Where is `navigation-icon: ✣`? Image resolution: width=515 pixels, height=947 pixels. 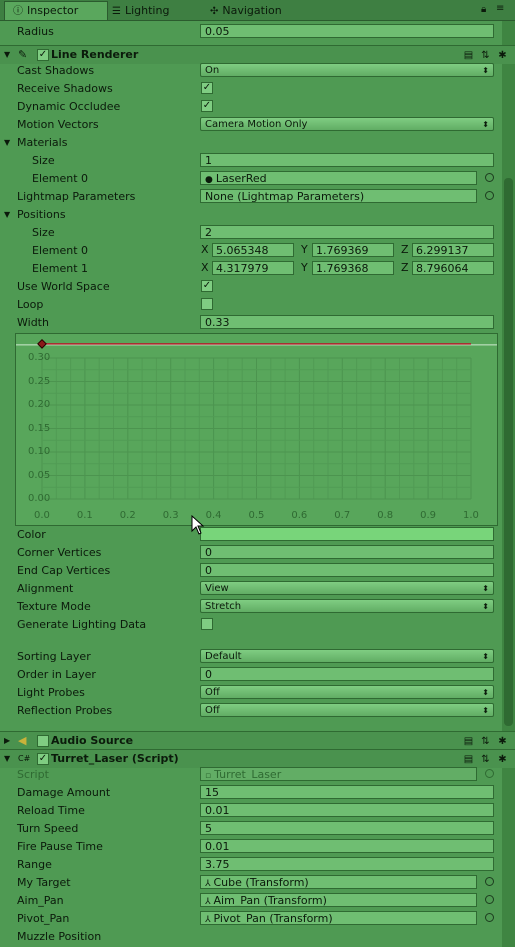 navigation-icon: ✣ is located at coordinates (214, 11).